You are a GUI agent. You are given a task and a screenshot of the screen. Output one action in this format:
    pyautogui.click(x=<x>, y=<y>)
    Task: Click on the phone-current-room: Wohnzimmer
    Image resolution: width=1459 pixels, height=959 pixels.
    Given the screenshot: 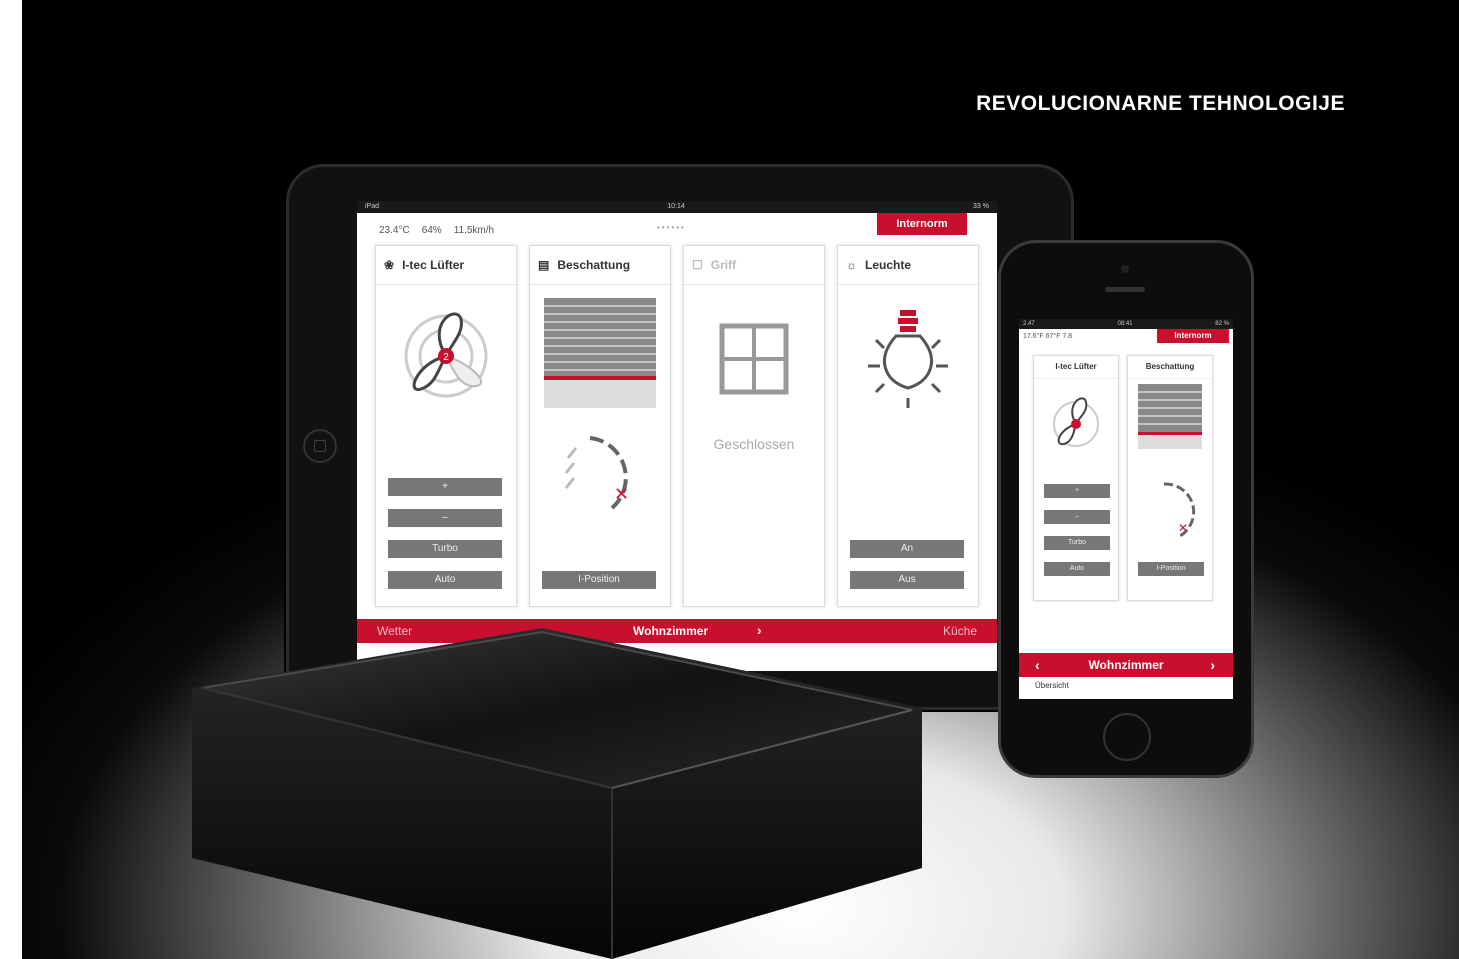 What is the action you would take?
    pyautogui.click(x=1126, y=665)
    